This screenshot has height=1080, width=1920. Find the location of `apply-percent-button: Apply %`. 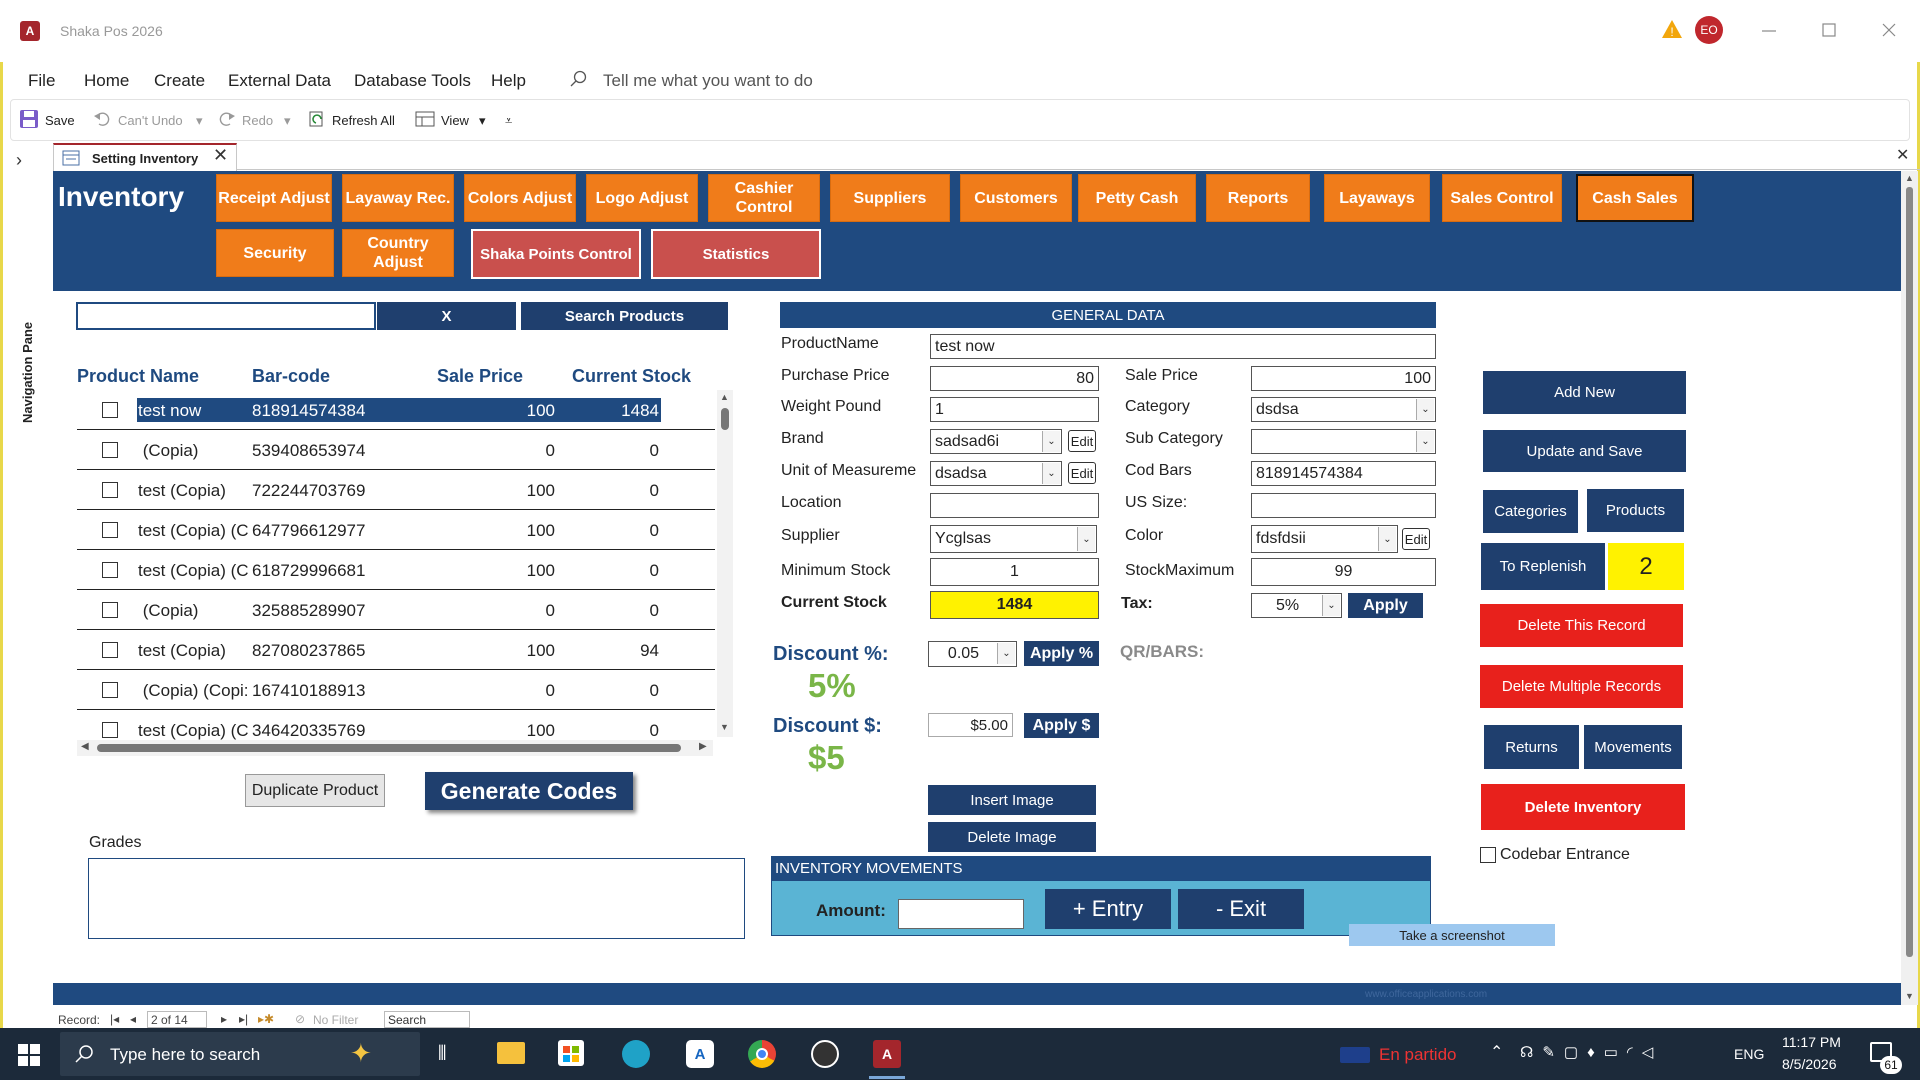

apply-percent-button: Apply % is located at coordinates (1061, 653).